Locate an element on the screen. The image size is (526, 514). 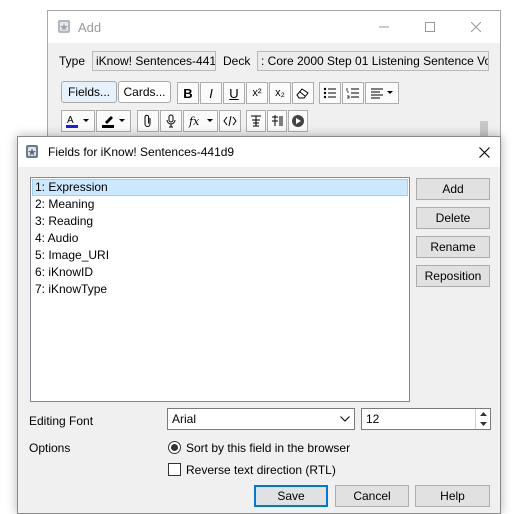
rtl-label: Reverse text direction (RTL) is located at coordinates (261, 470).